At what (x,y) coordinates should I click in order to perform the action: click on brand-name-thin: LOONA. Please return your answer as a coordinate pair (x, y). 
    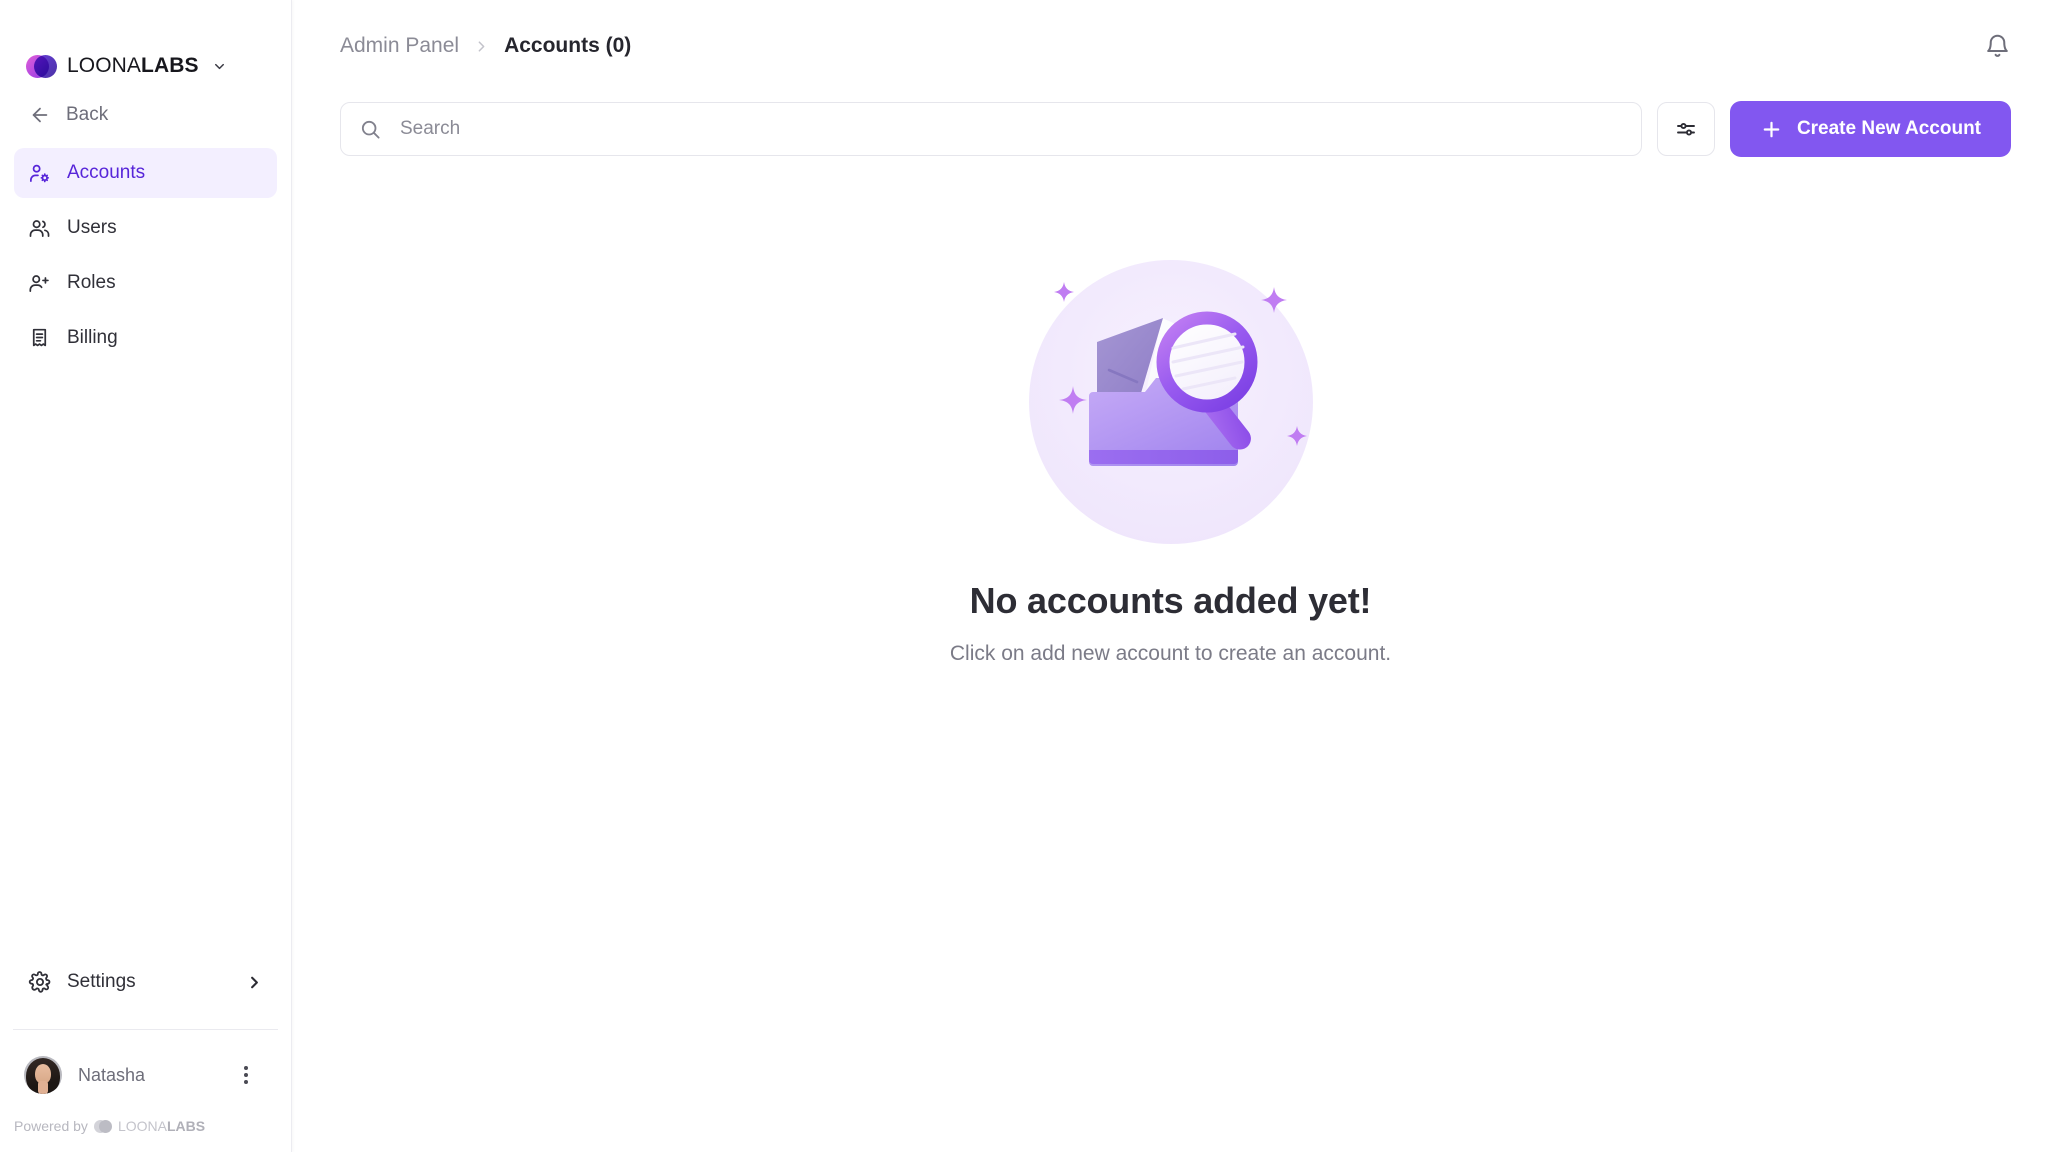
    Looking at the image, I should click on (104, 65).